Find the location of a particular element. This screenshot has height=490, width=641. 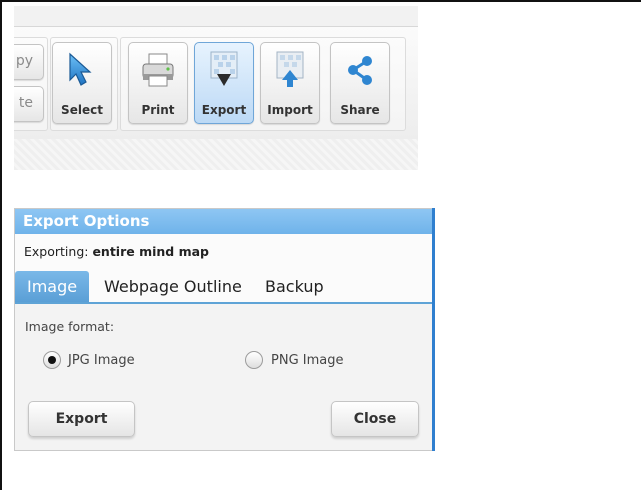

share-icon is located at coordinates (360, 70).